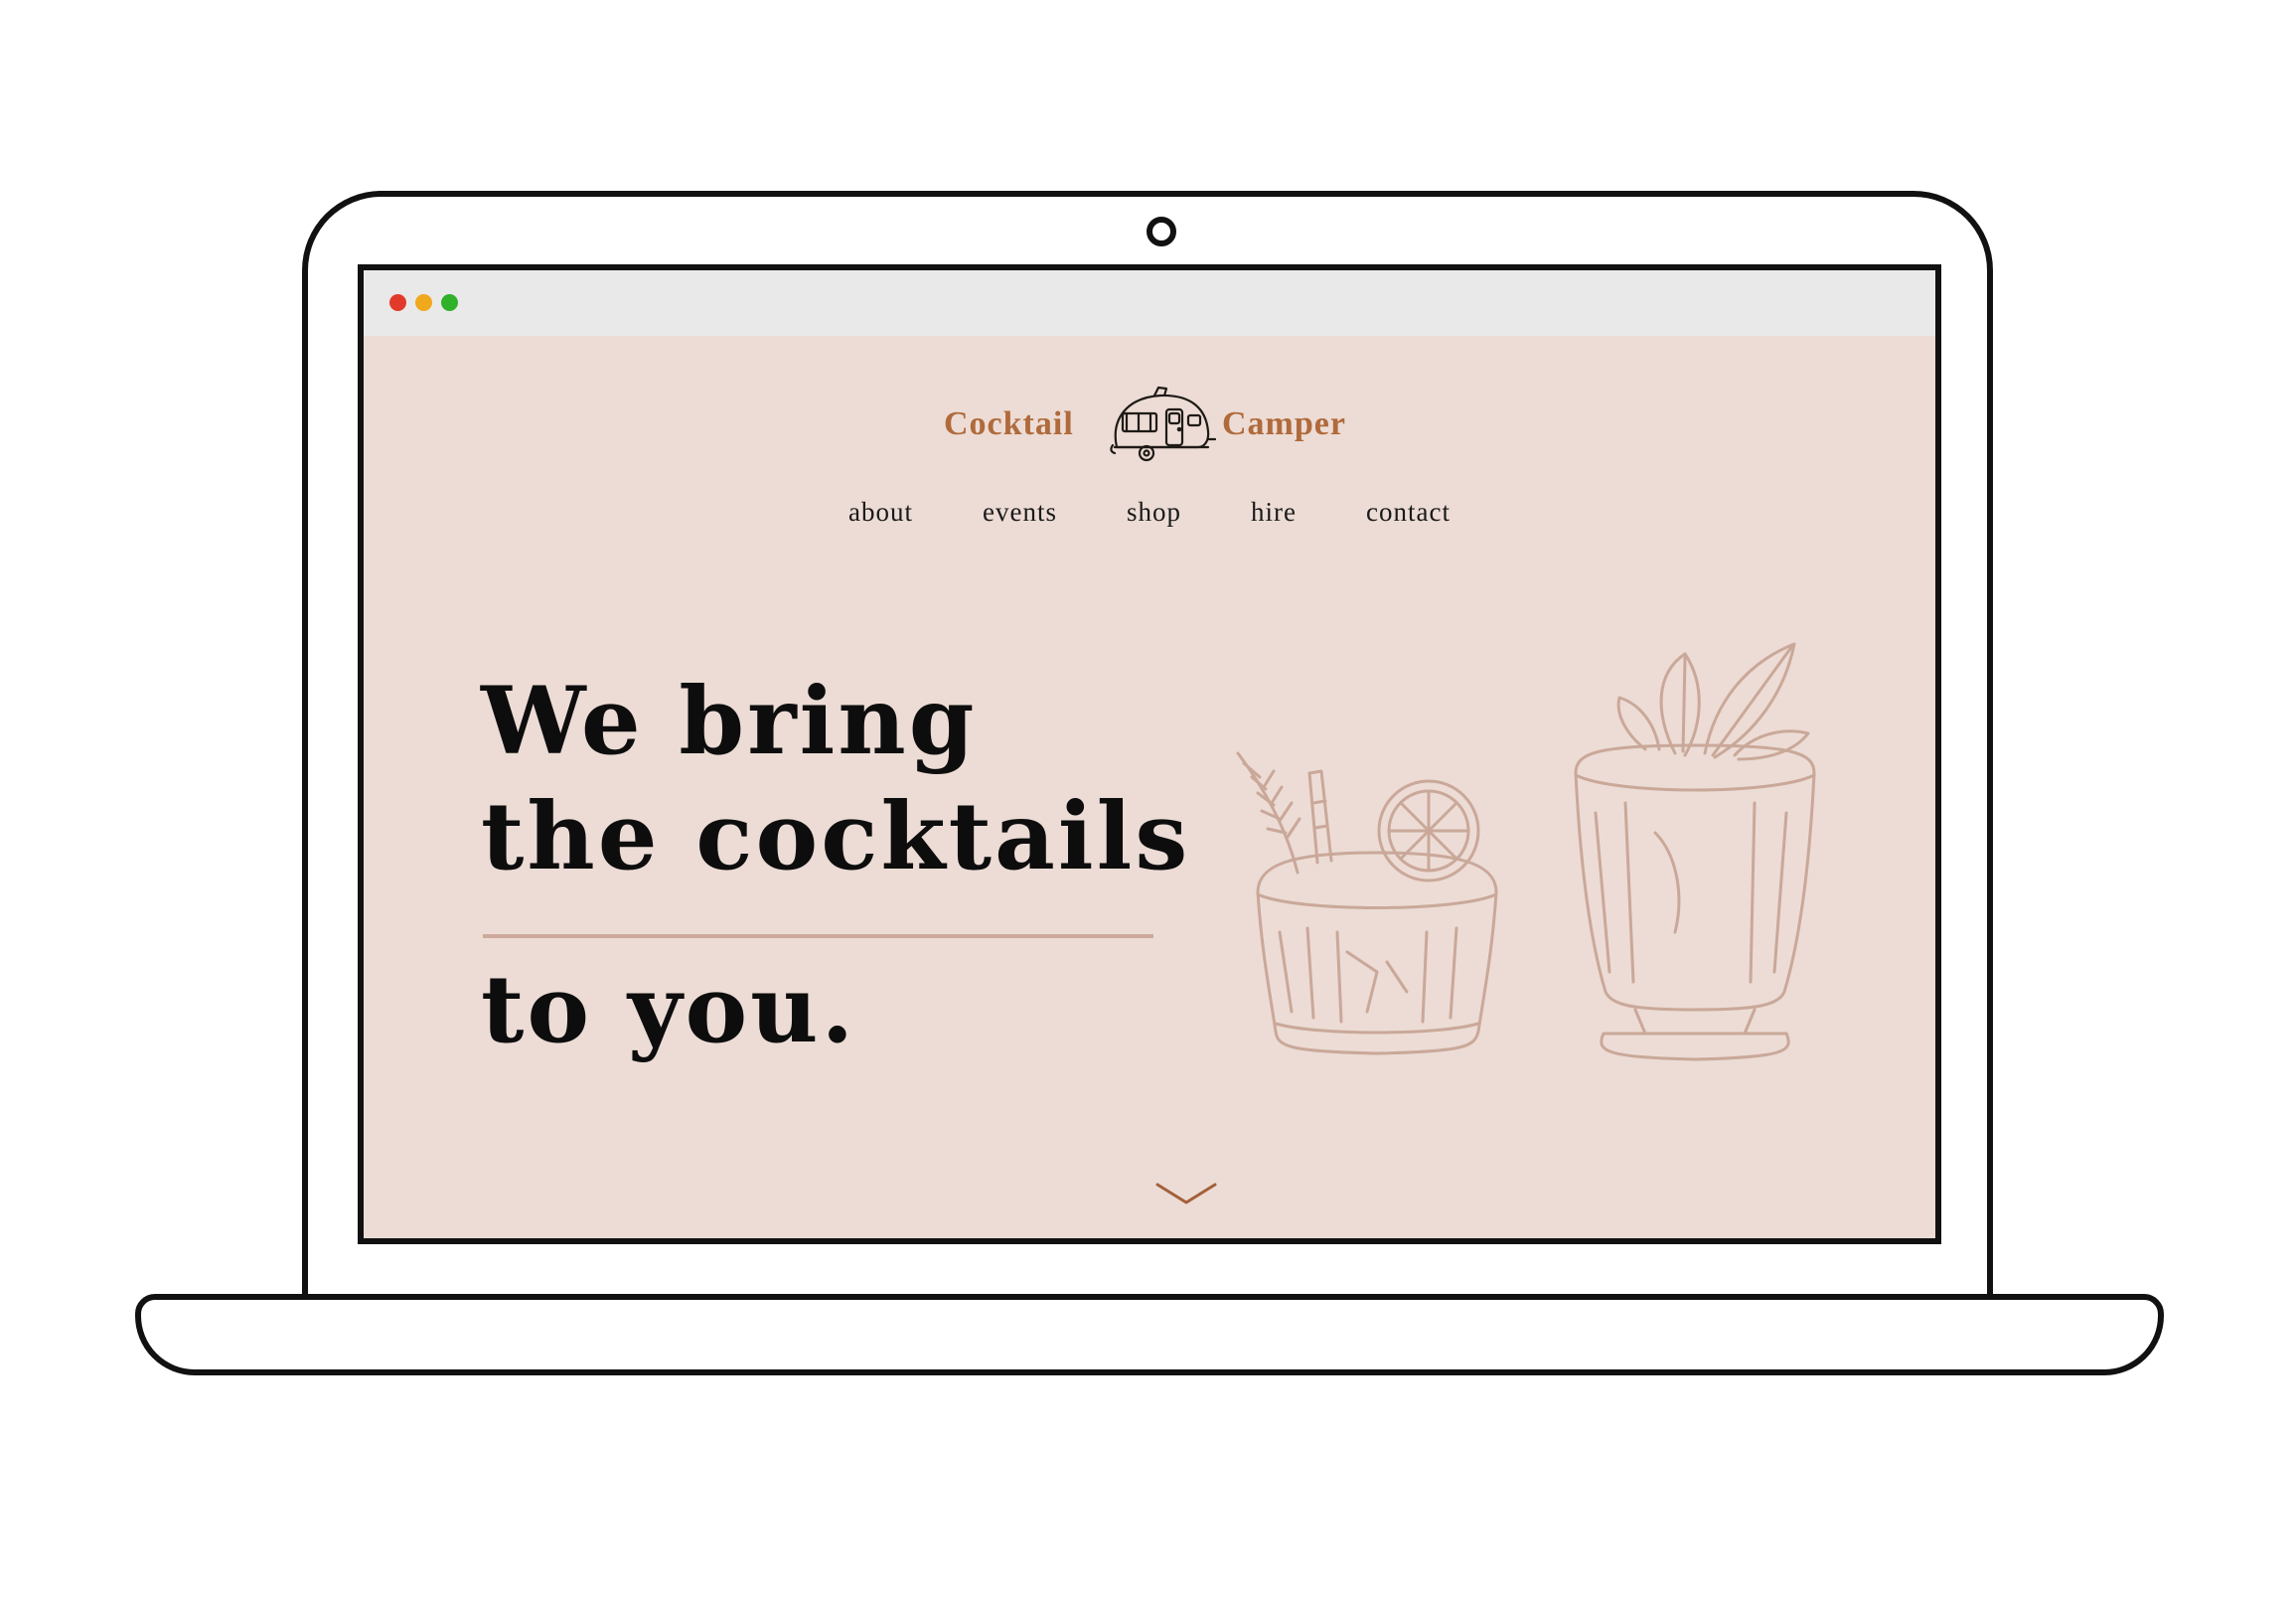  Describe the element at coordinates (1161, 231) in the screenshot. I see `webcam-icon` at that location.